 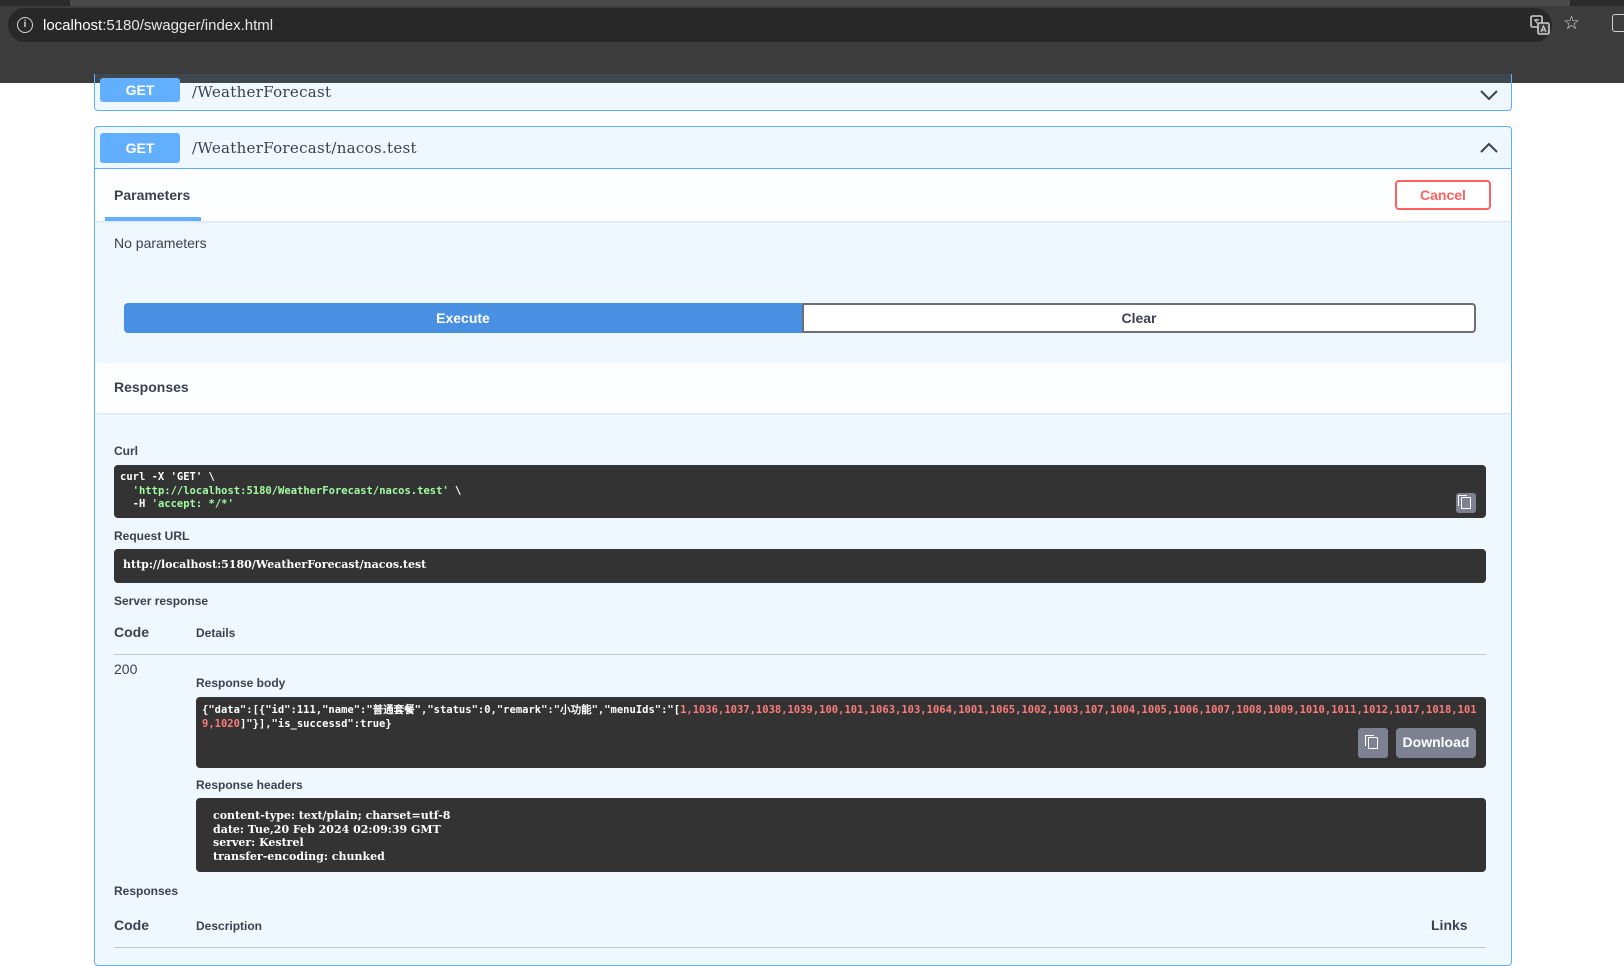 What do you see at coordinates (803, 148) in the screenshot?
I see `operation-summary: GET /WeatherForecast/nacos.test` at bounding box center [803, 148].